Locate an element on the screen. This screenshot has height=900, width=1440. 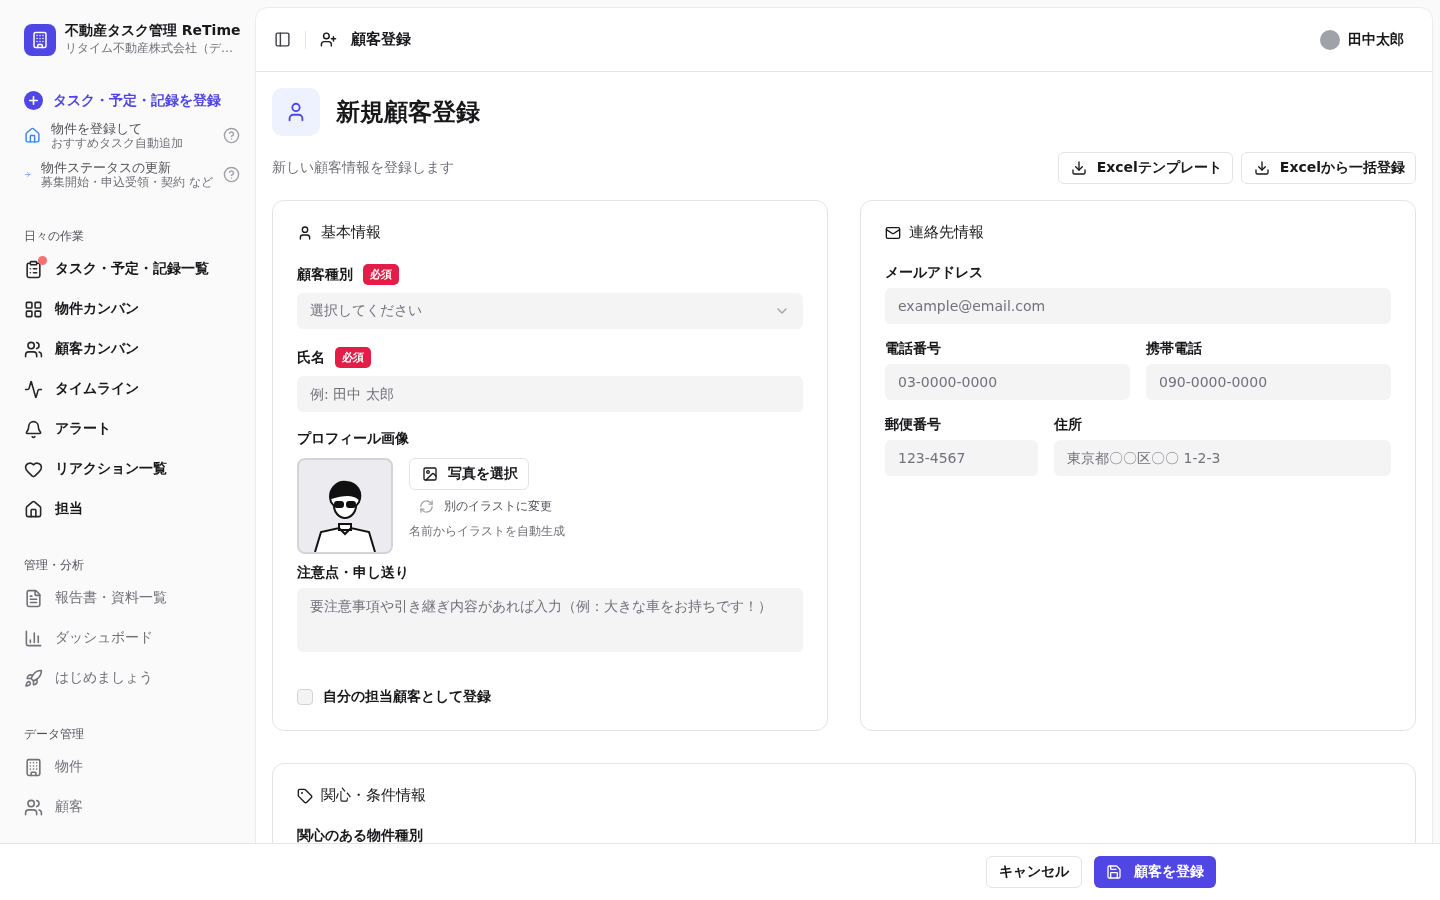
building-icon is located at coordinates (33, 767).